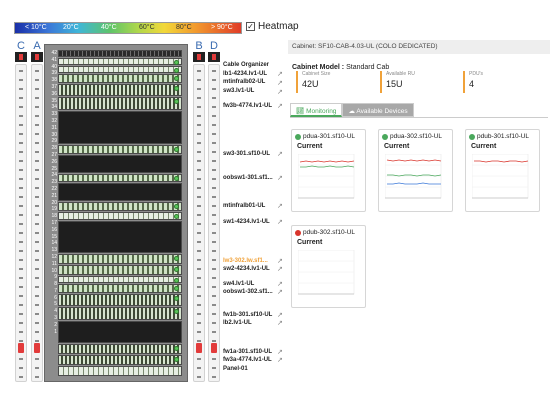 The image size is (550, 400). I want to click on checkbox-checked-icon: ✓, so click(250, 26).